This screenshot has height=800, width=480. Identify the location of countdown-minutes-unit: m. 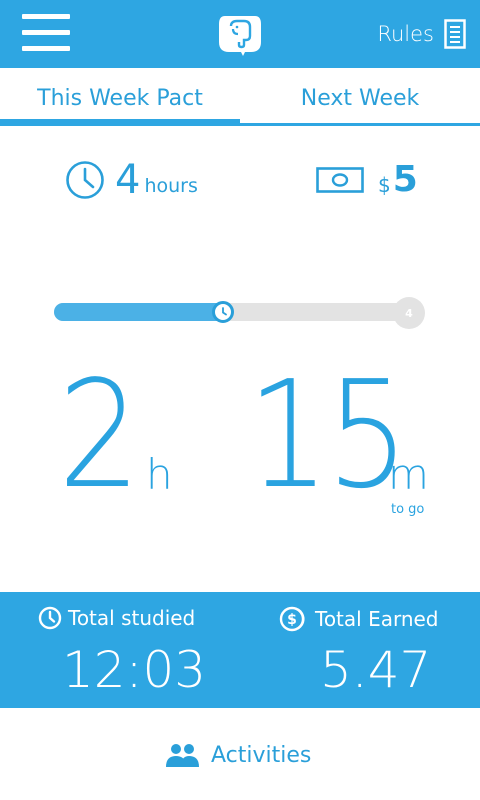
(408, 474).